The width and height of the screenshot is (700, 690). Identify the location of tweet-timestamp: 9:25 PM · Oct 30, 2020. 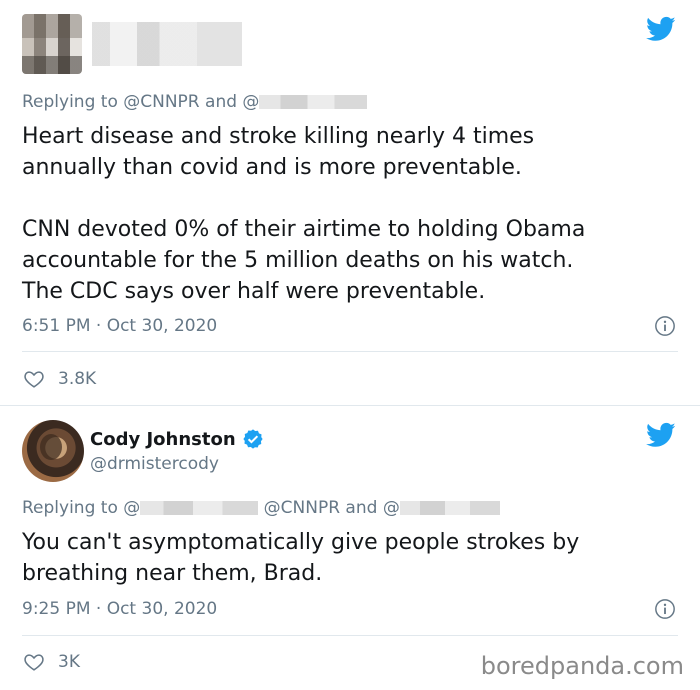
(119, 609).